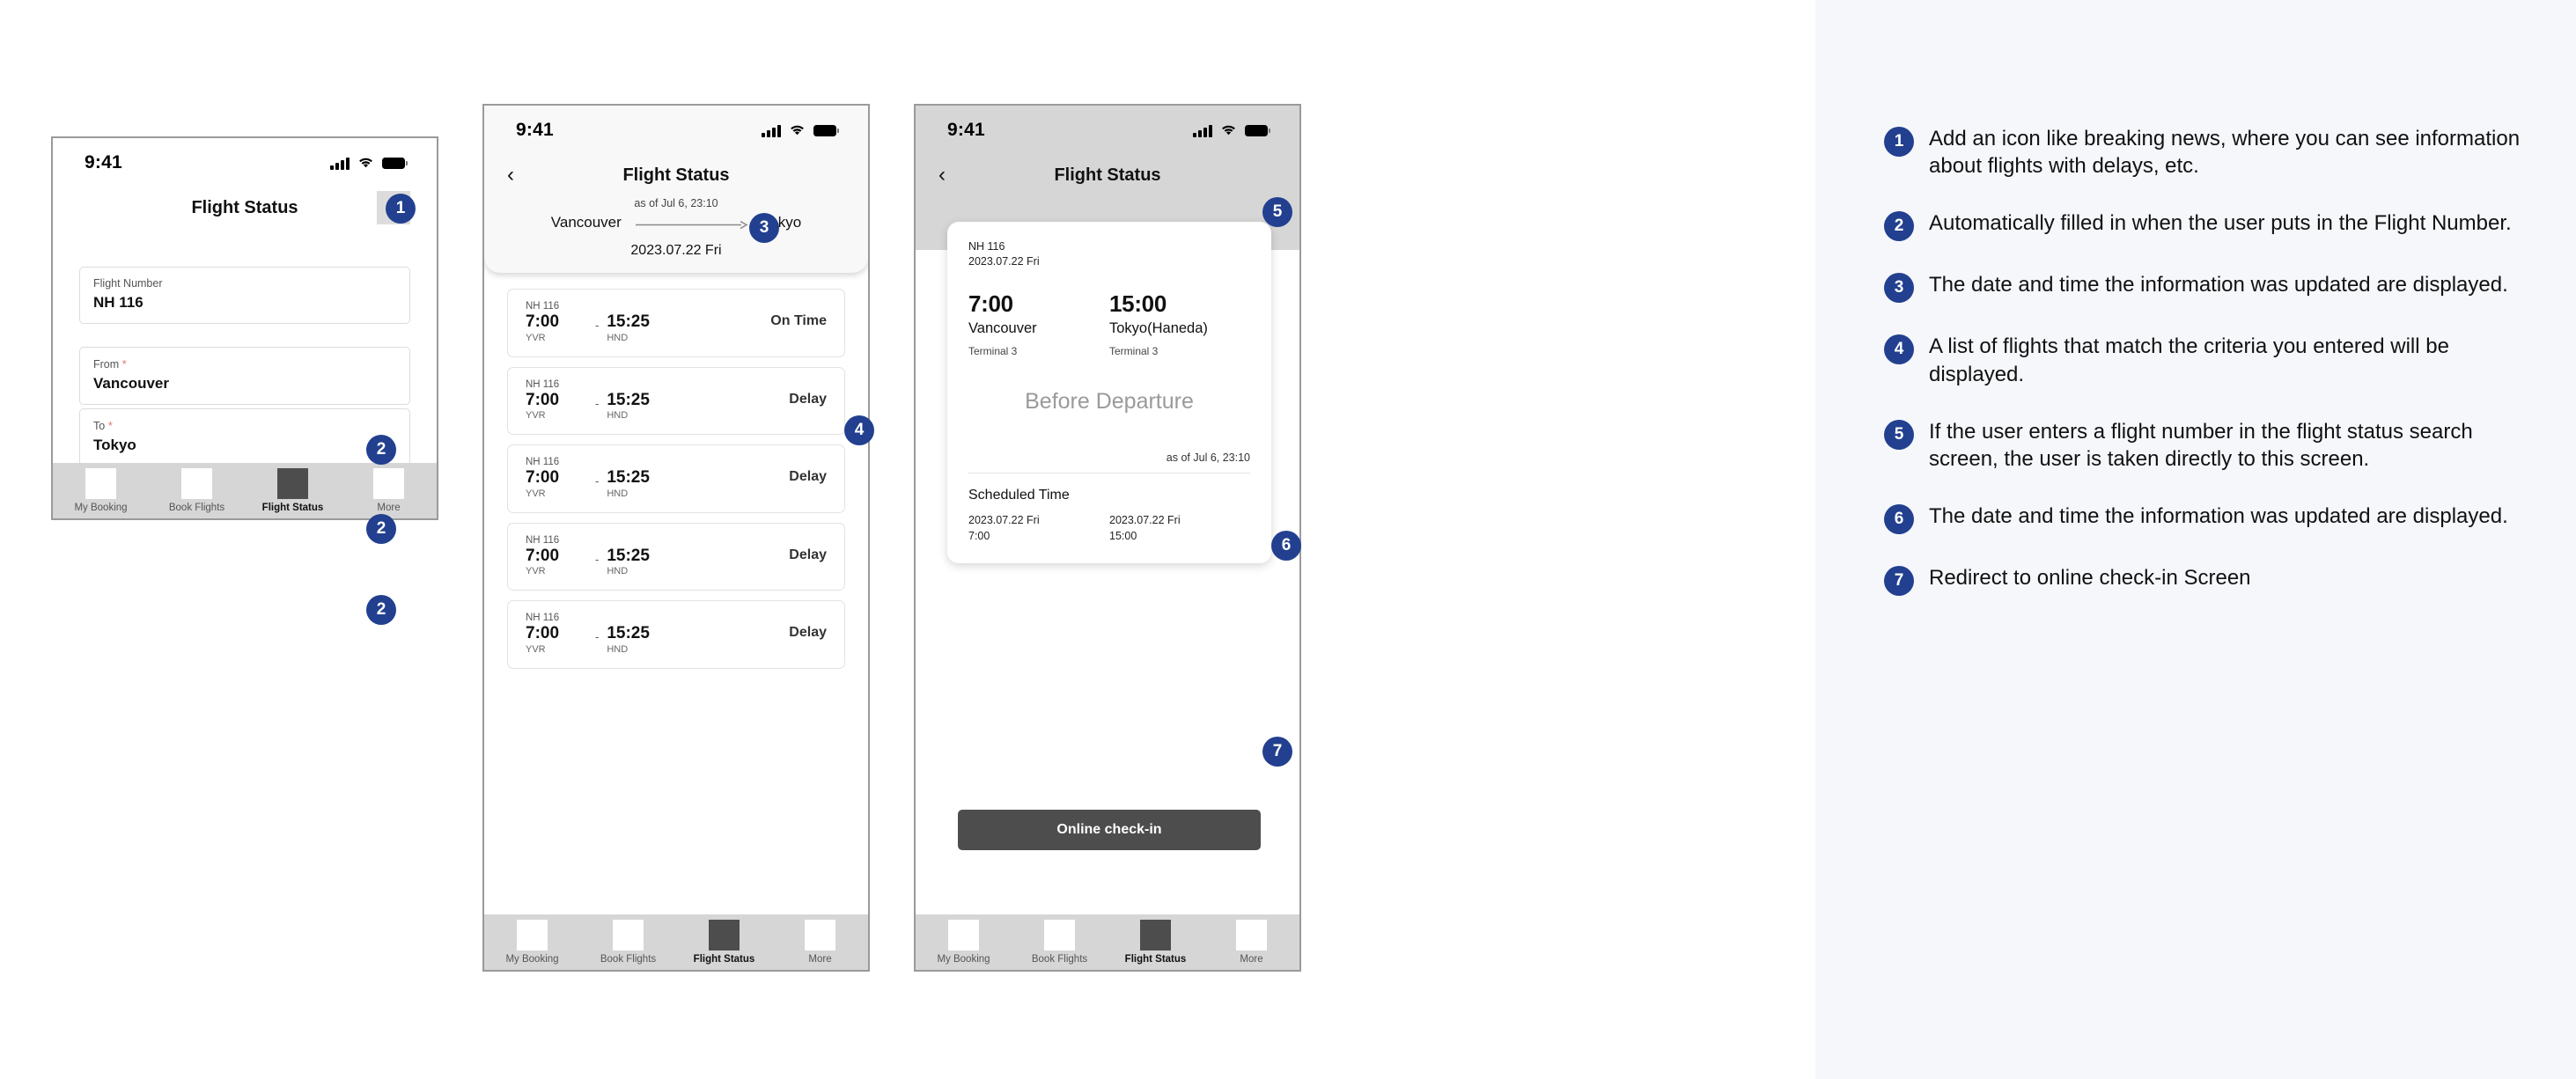 The image size is (2576, 1079). I want to click on field-value: Vancouver, so click(131, 384).